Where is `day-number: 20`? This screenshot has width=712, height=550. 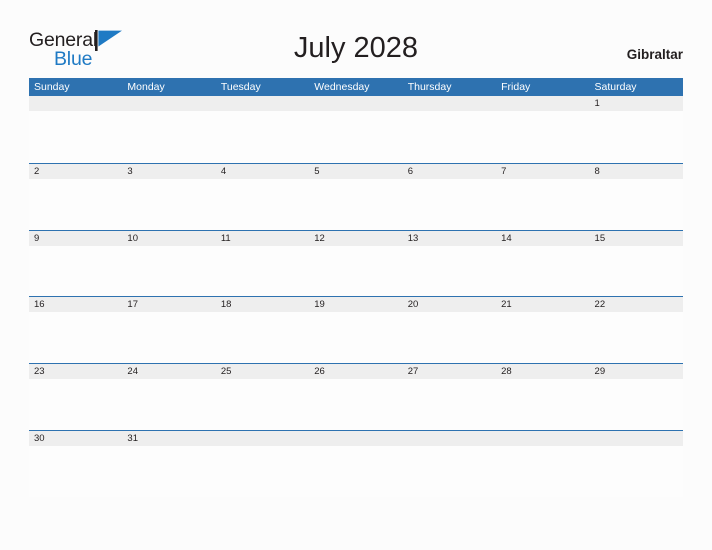
day-number: 20 is located at coordinates (449, 304).